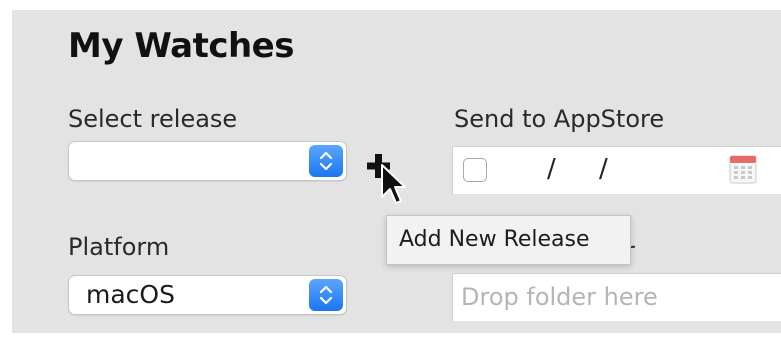 The width and height of the screenshot is (781, 348). What do you see at coordinates (475, 170) in the screenshot?
I see `appstore-enable-checkbox` at bounding box center [475, 170].